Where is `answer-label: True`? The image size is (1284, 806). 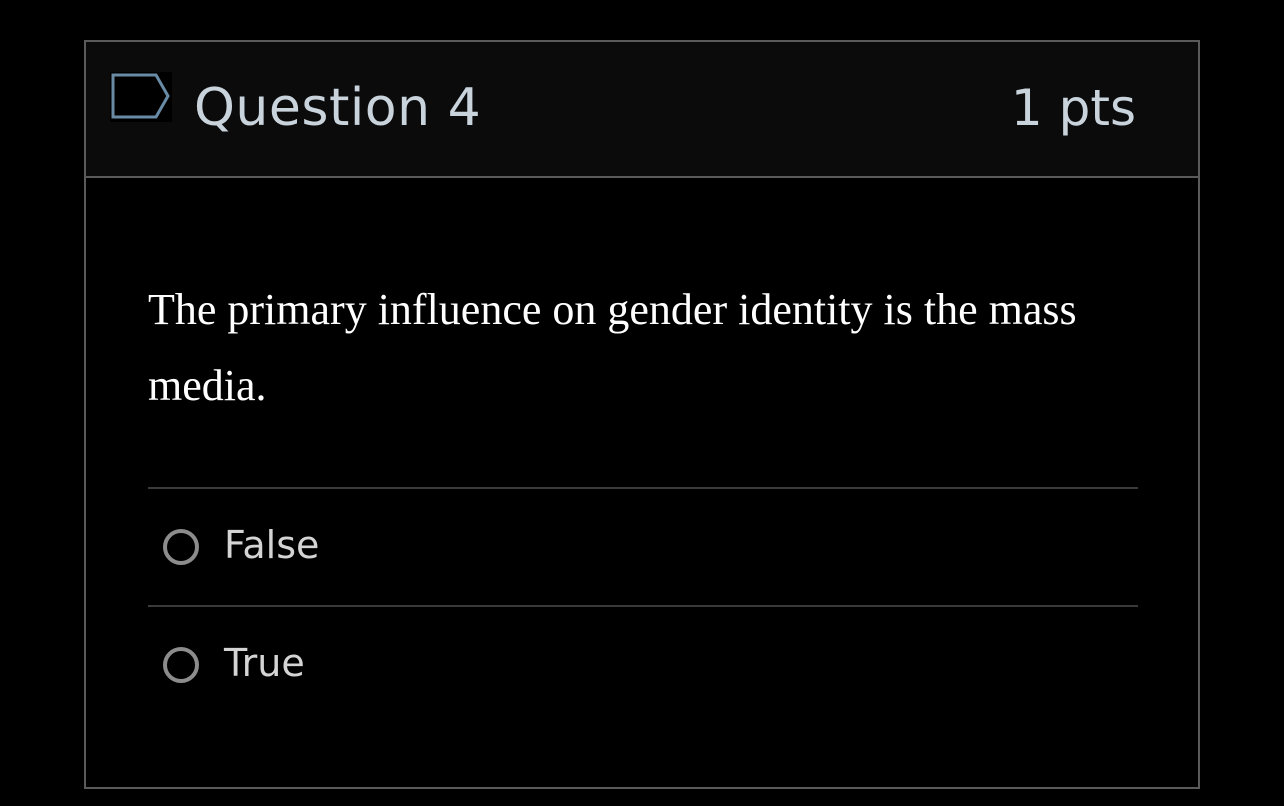
answer-label: True is located at coordinates (264, 663).